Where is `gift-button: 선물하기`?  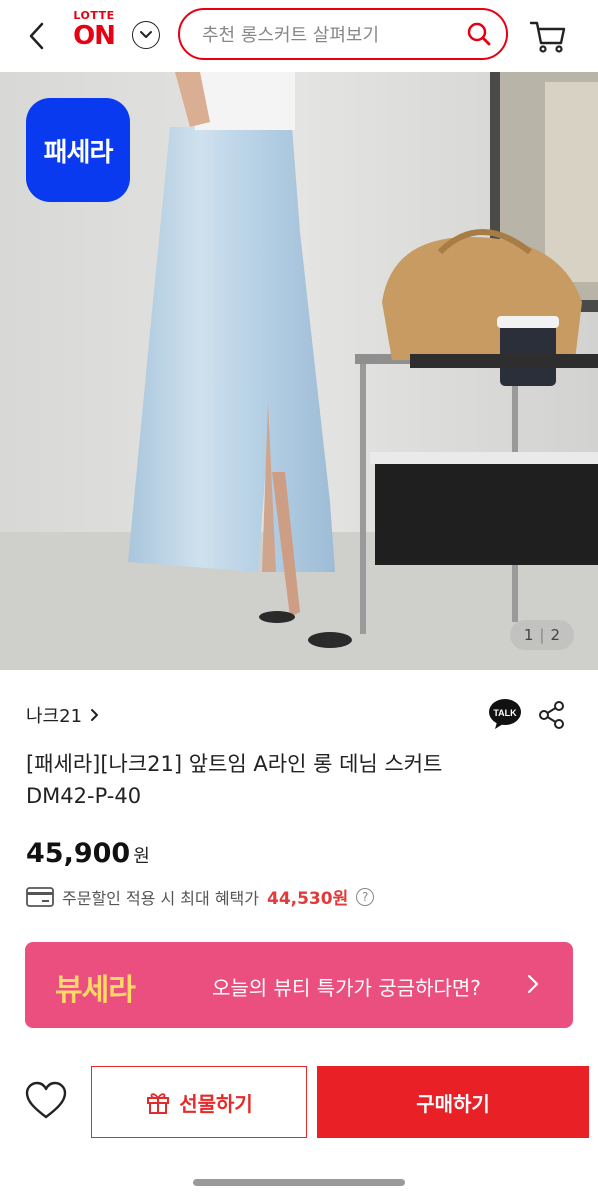 gift-button: 선물하기 is located at coordinates (199, 1102).